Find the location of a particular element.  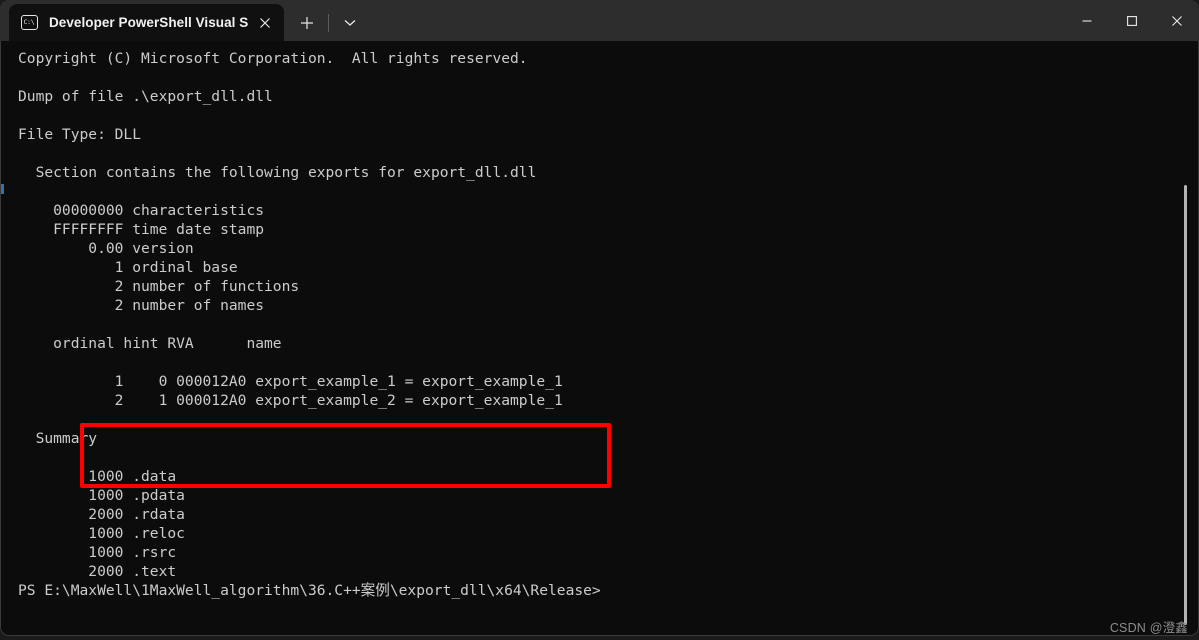

tabstrip-divider is located at coordinates (329, 22).